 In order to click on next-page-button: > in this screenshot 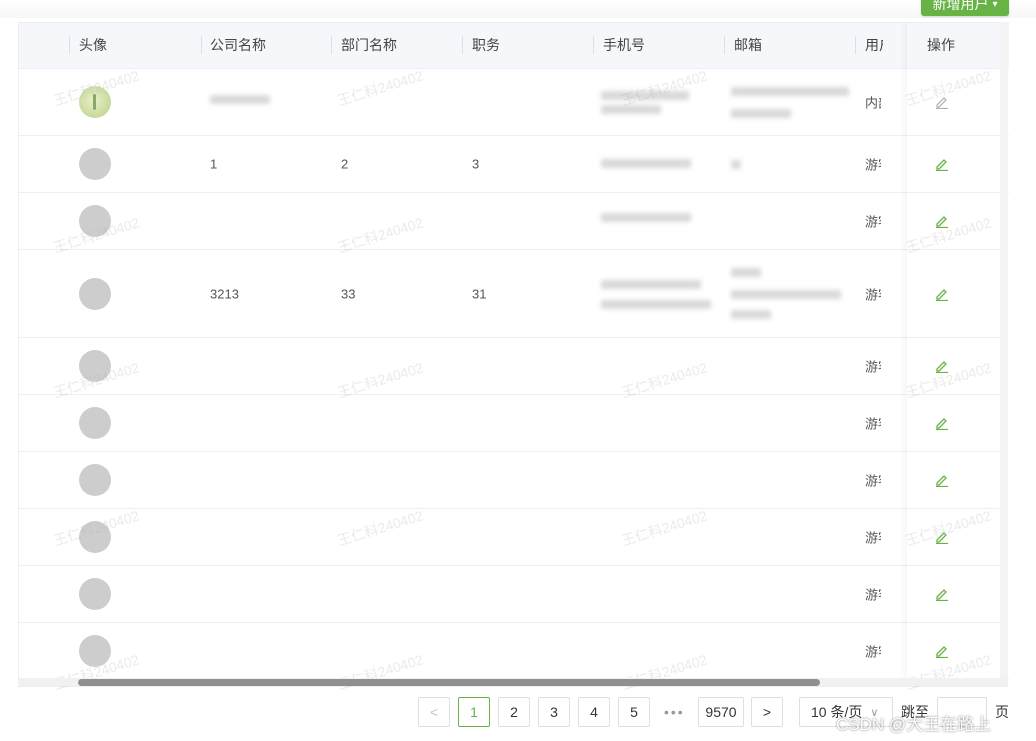, I will do `click(767, 712)`.